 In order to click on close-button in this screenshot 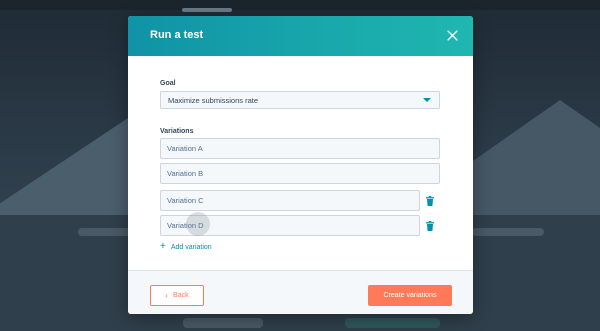, I will do `click(452, 35)`.